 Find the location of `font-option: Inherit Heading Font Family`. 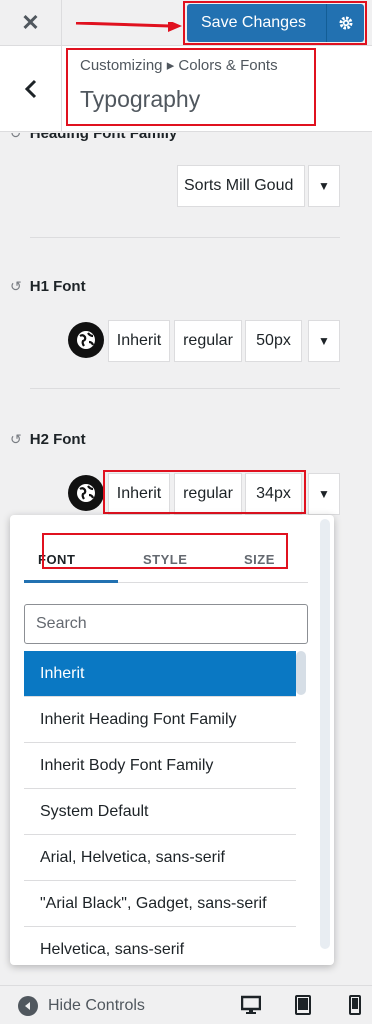

font-option: Inherit Heading Font Family is located at coordinates (160, 720).